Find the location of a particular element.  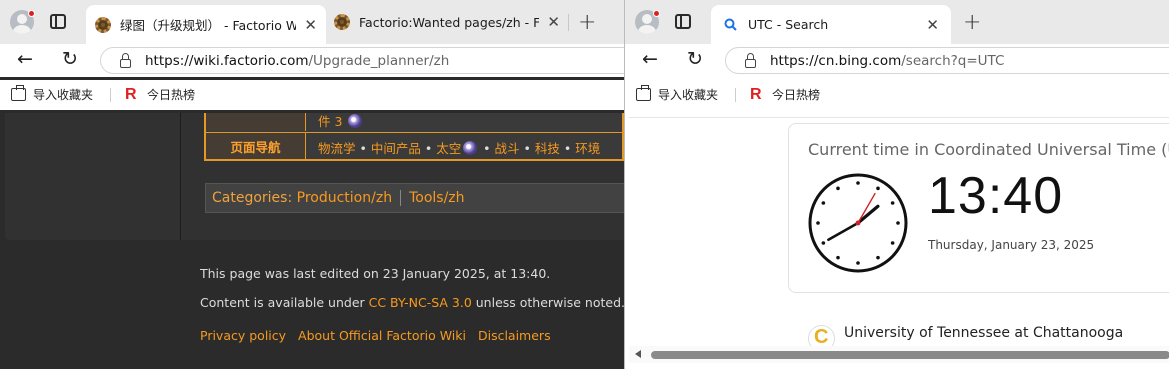

wiki-navbox: 件 3 页面导航 物流学 • 中间产品 • 太空 • 战斗 • 科技 • 环境 is located at coordinates (414, 137).